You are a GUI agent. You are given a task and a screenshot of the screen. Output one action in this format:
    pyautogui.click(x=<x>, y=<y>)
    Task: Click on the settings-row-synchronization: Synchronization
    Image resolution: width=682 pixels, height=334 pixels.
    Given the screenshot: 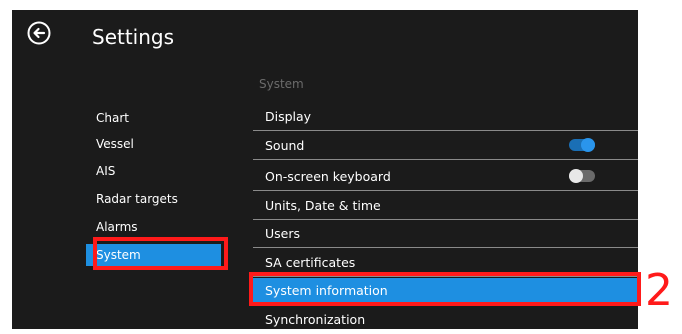 What is the action you would take?
    pyautogui.click(x=445, y=320)
    